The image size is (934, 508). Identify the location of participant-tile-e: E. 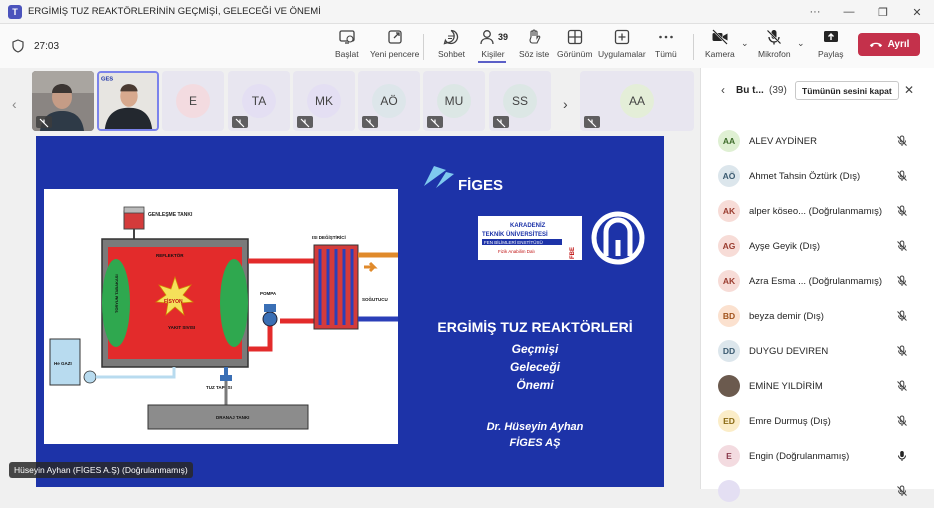
(193, 101).